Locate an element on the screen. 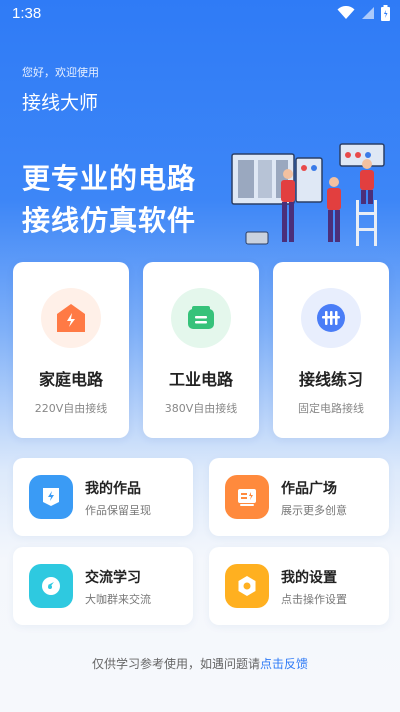  card-wiring-practice-icon-wrap is located at coordinates (331, 318).